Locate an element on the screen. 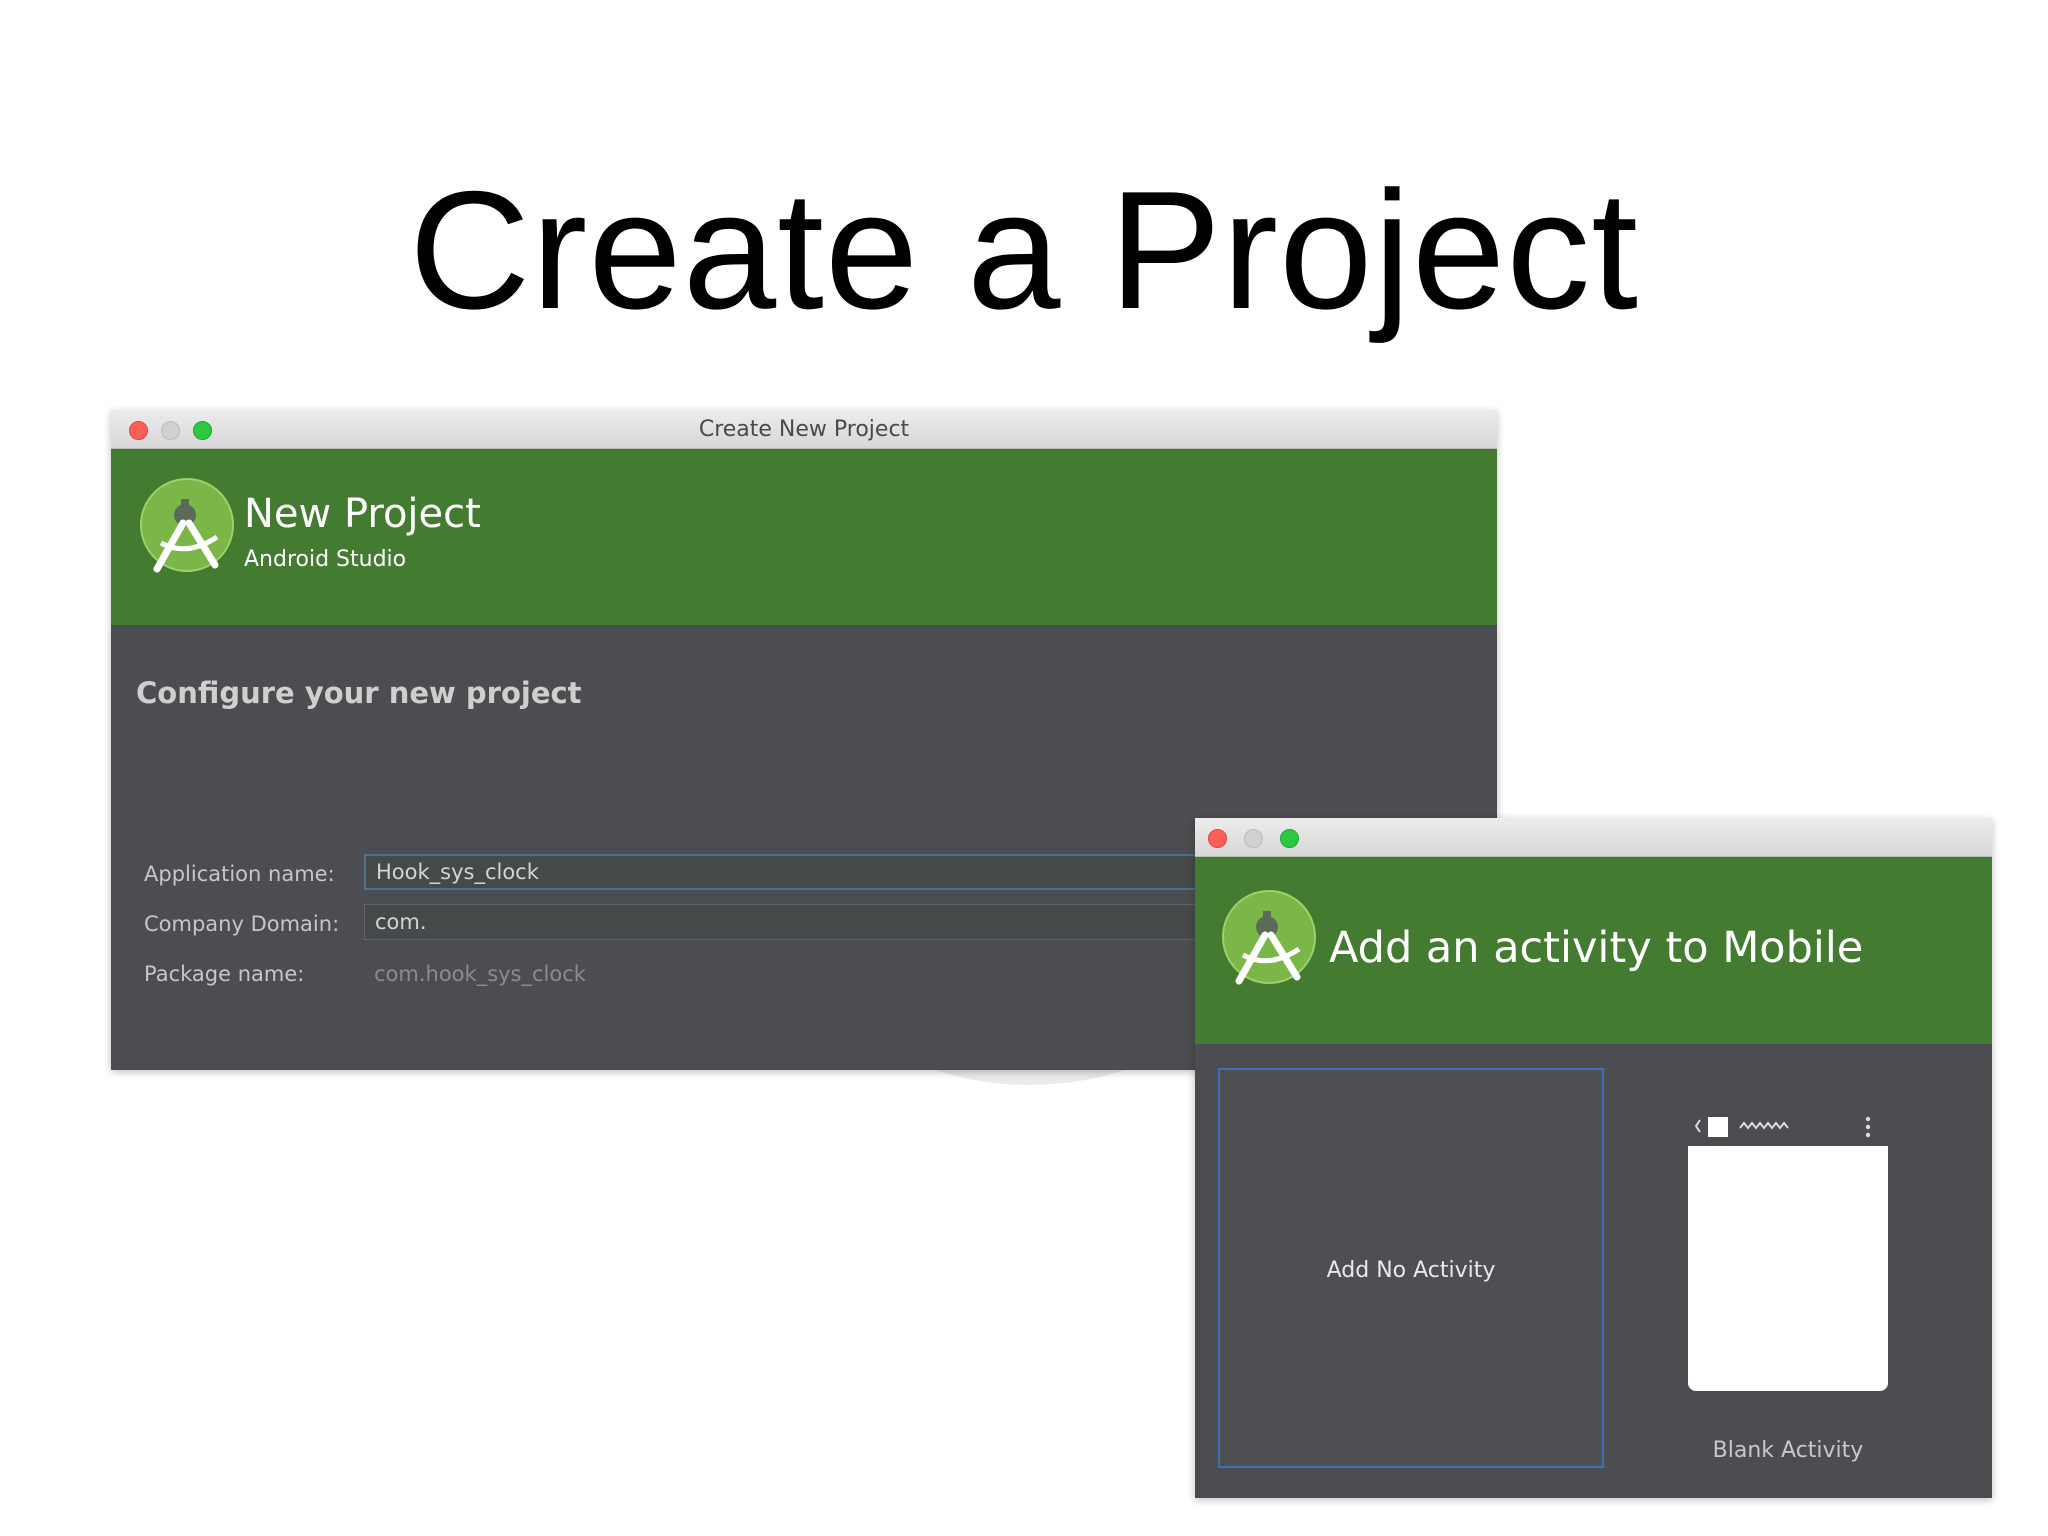 This screenshot has height=1536, width=2048. titlebar is located at coordinates (1593, 837).